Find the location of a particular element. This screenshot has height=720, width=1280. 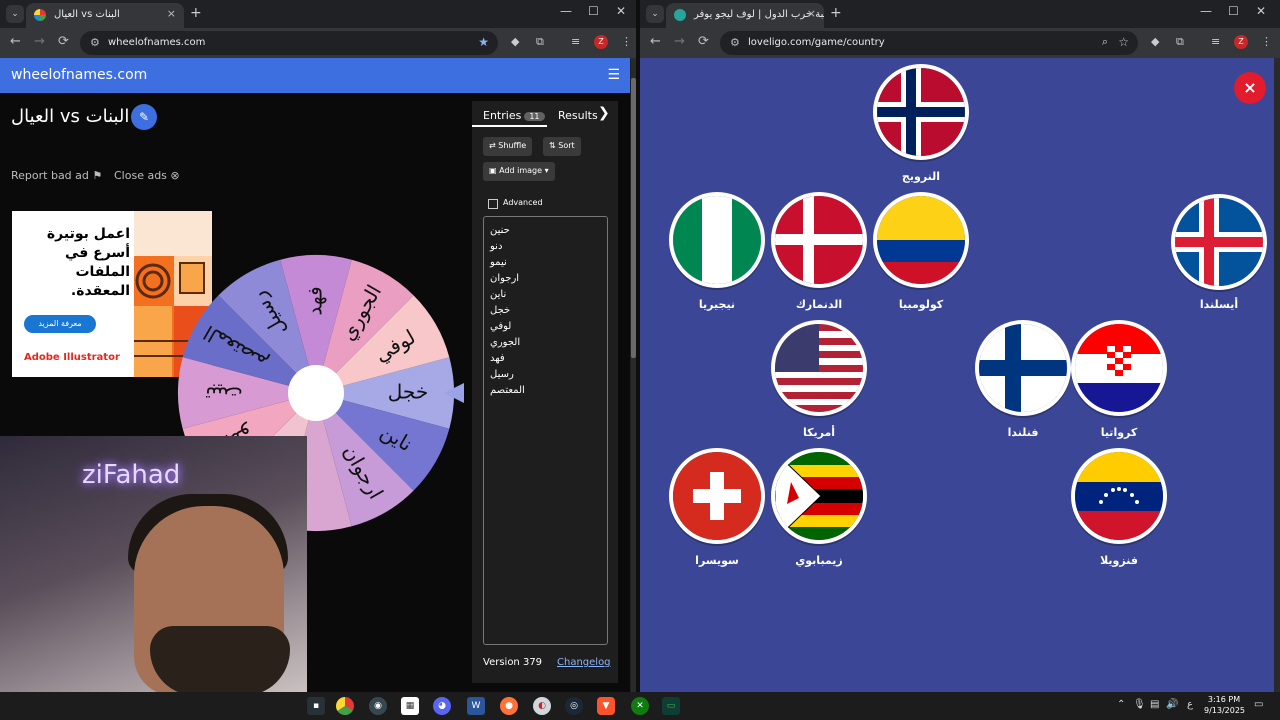

ad-learn-more-button: معرفة المزيد is located at coordinates (60, 324).